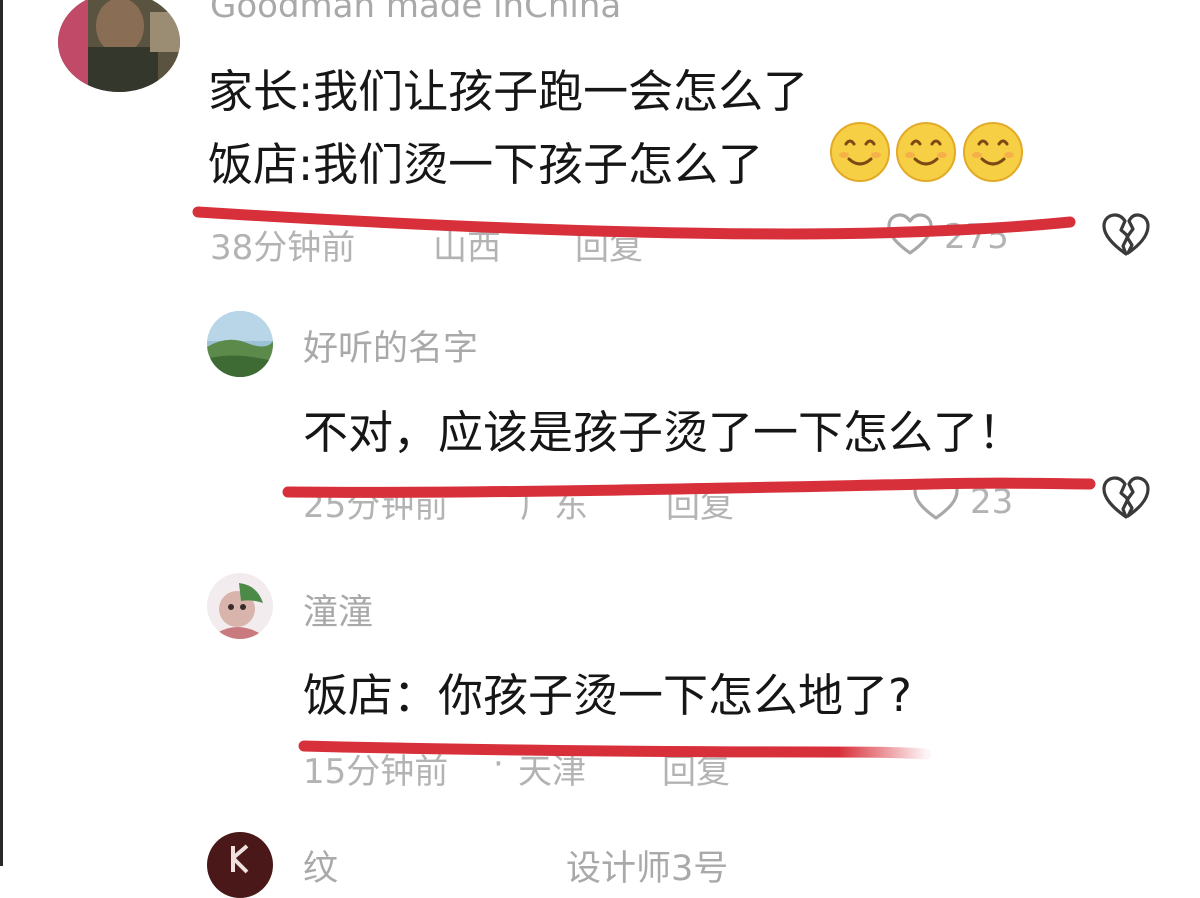 This screenshot has width=1200, height=898. I want to click on comment-time: 15分钟前, so click(376, 772).